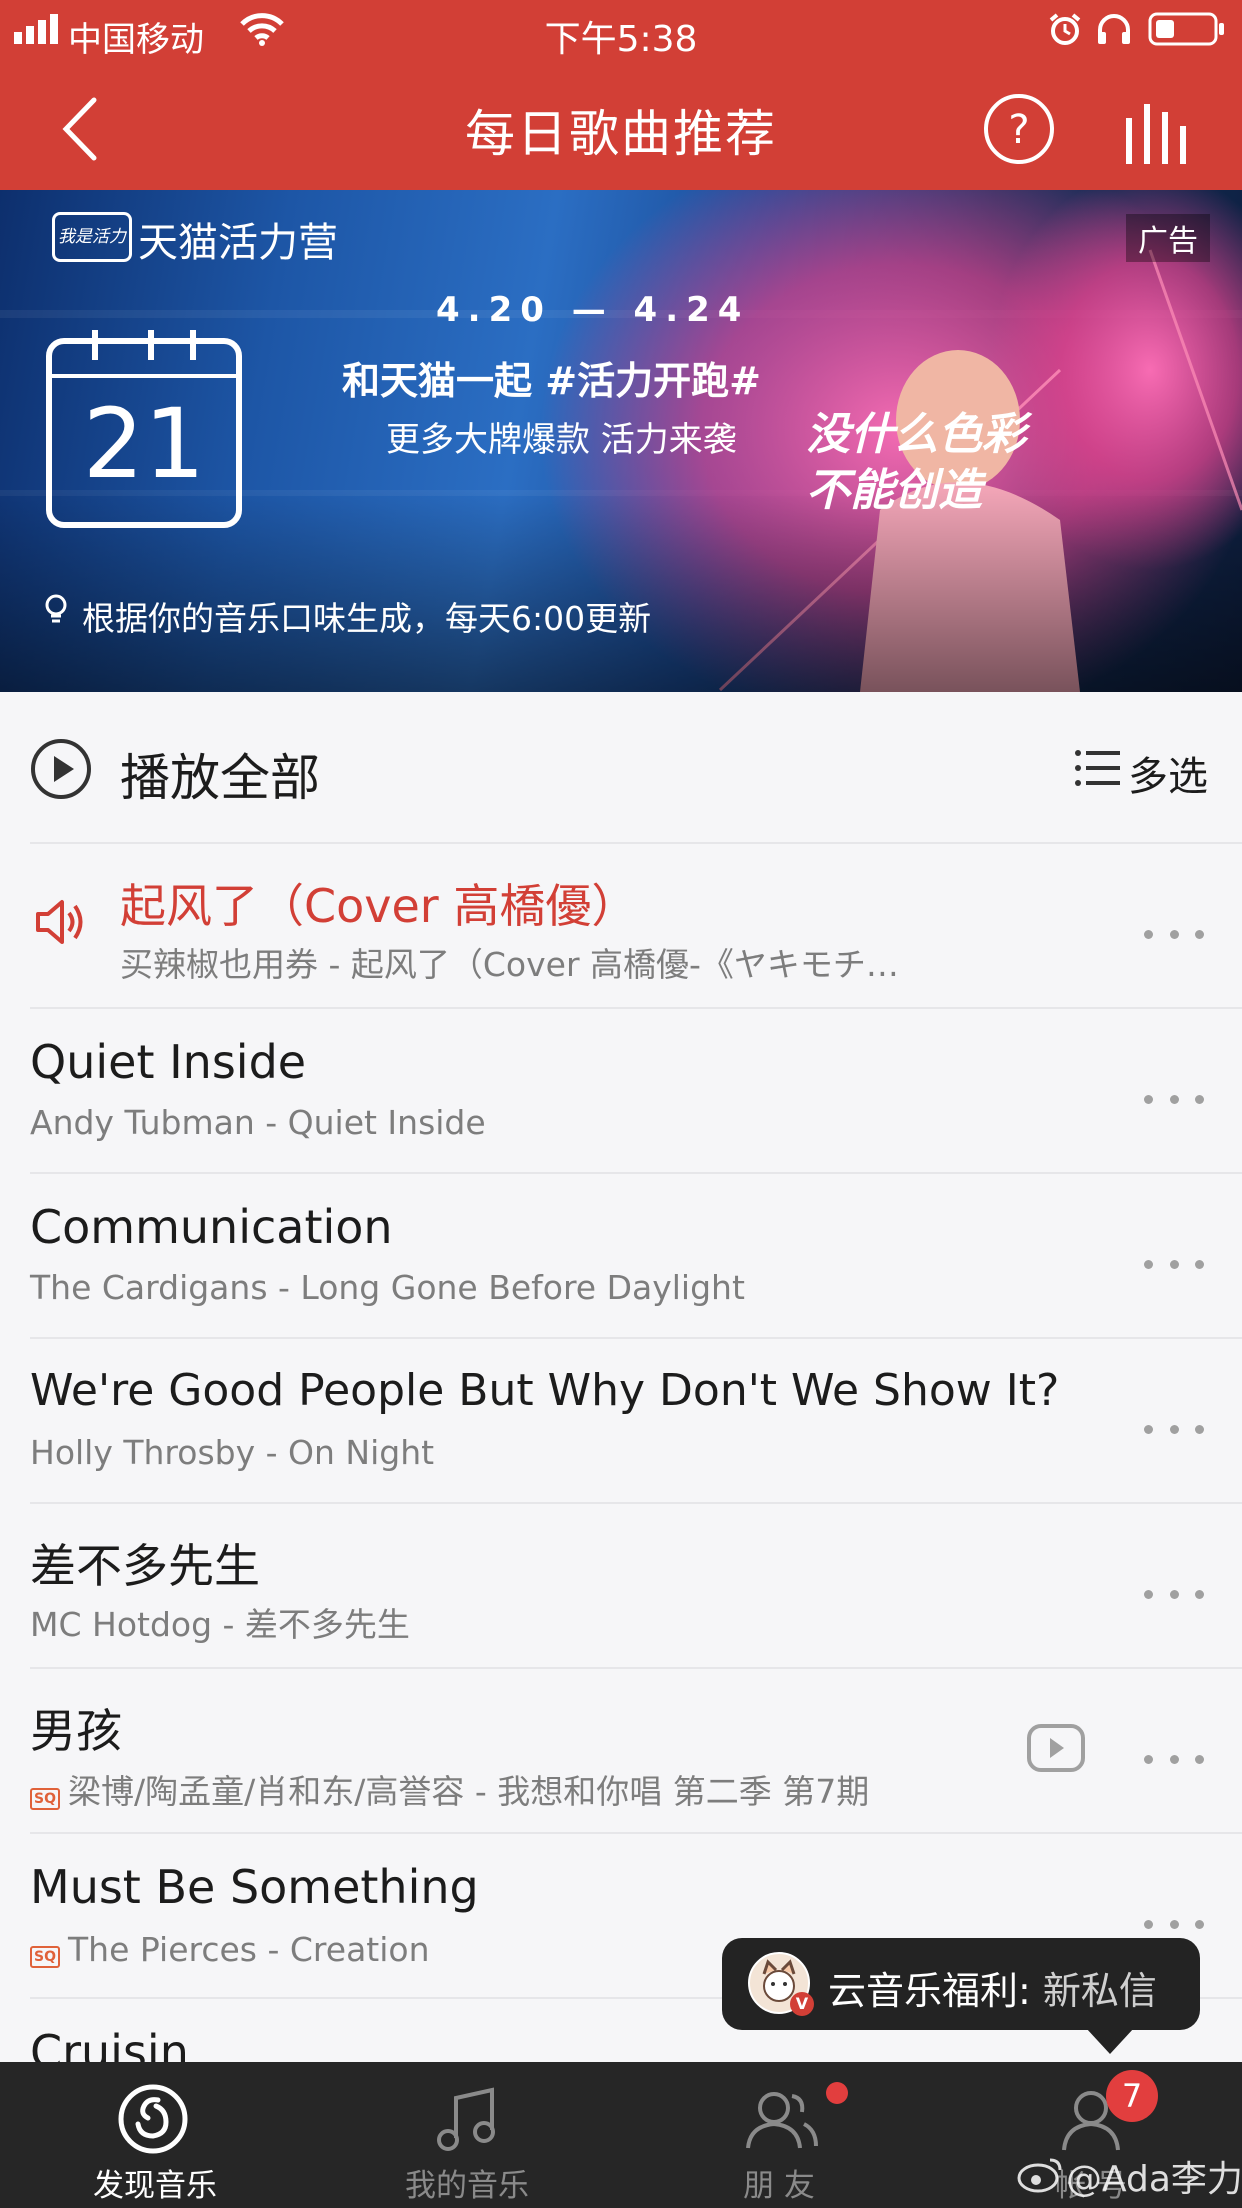 This screenshot has height=2208, width=1242. I want to click on calendar-day: 21, so click(144, 444).